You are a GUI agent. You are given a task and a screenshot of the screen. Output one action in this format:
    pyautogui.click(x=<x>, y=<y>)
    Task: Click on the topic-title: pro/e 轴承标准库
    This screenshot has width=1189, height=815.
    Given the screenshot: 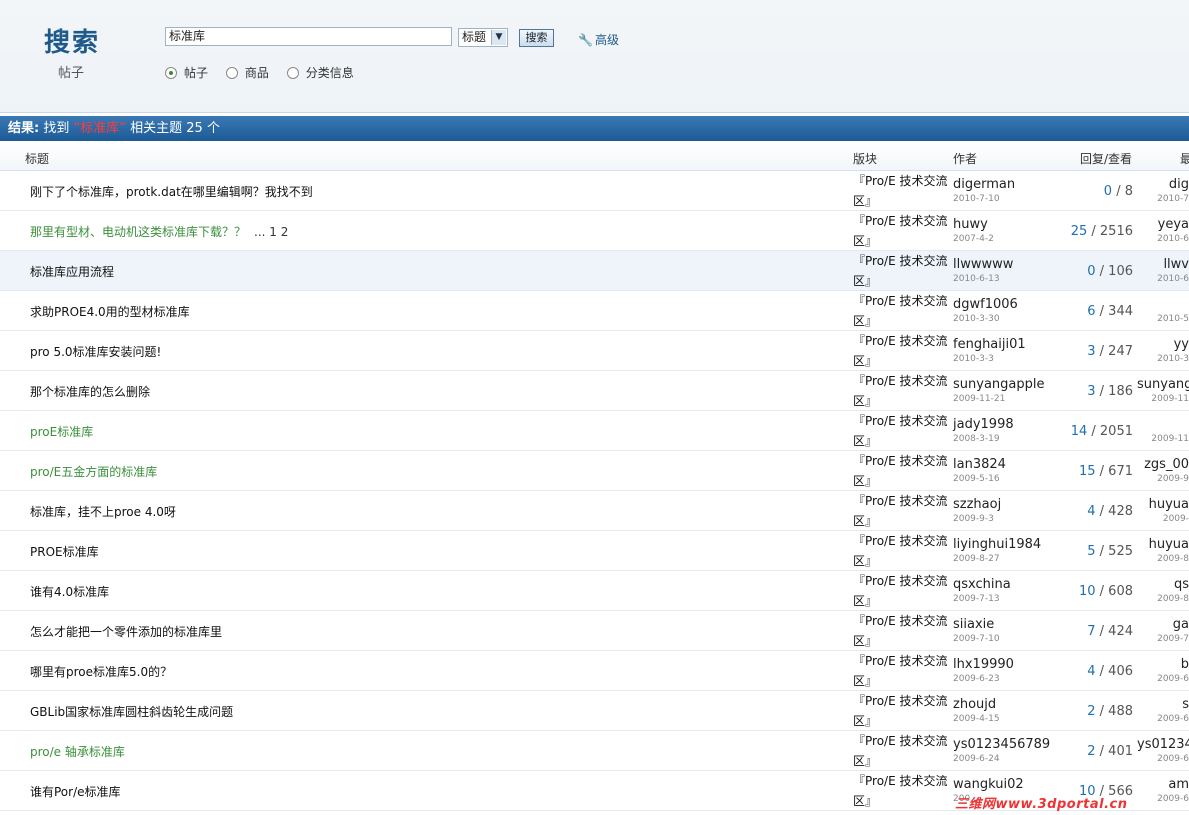 What is the action you would take?
    pyautogui.click(x=77, y=752)
    